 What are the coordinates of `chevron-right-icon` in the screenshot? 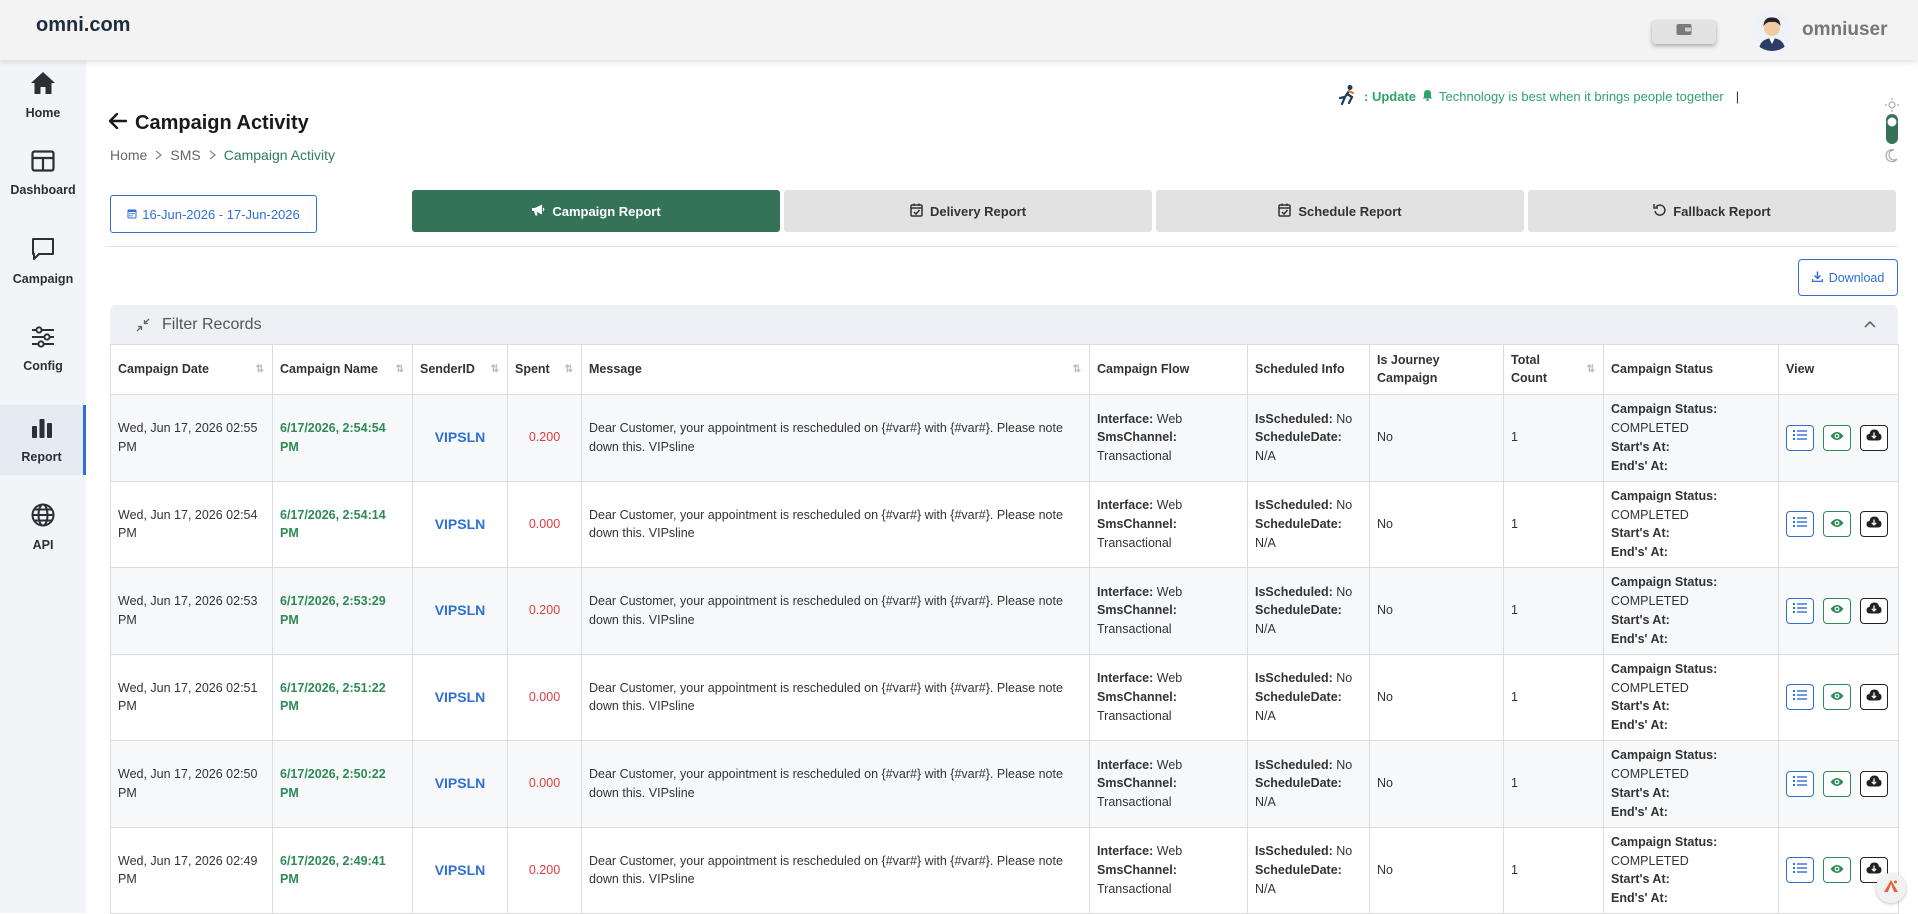 It's located at (159, 155).